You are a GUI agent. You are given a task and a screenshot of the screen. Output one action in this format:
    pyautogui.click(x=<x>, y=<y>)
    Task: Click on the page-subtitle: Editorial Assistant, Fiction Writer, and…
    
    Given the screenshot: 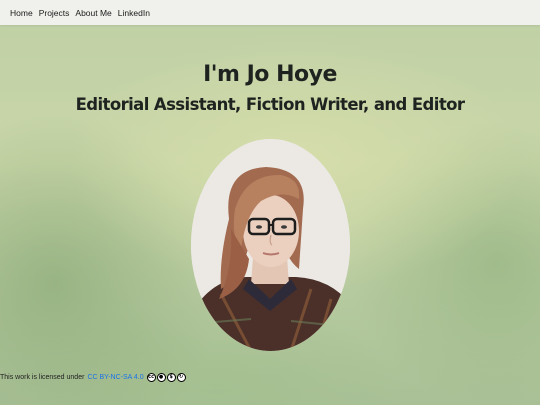 What is the action you would take?
    pyautogui.click(x=270, y=104)
    